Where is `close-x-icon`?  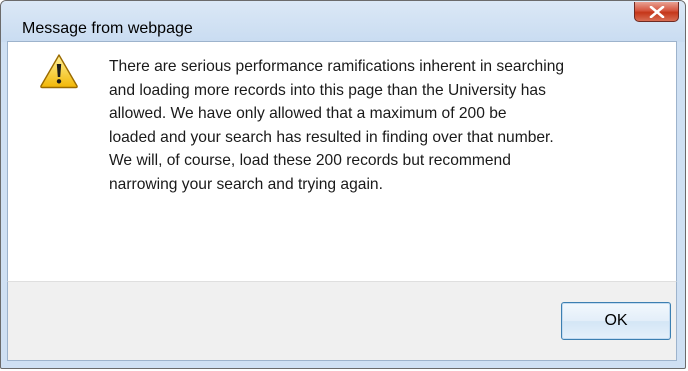 close-x-icon is located at coordinates (657, 12).